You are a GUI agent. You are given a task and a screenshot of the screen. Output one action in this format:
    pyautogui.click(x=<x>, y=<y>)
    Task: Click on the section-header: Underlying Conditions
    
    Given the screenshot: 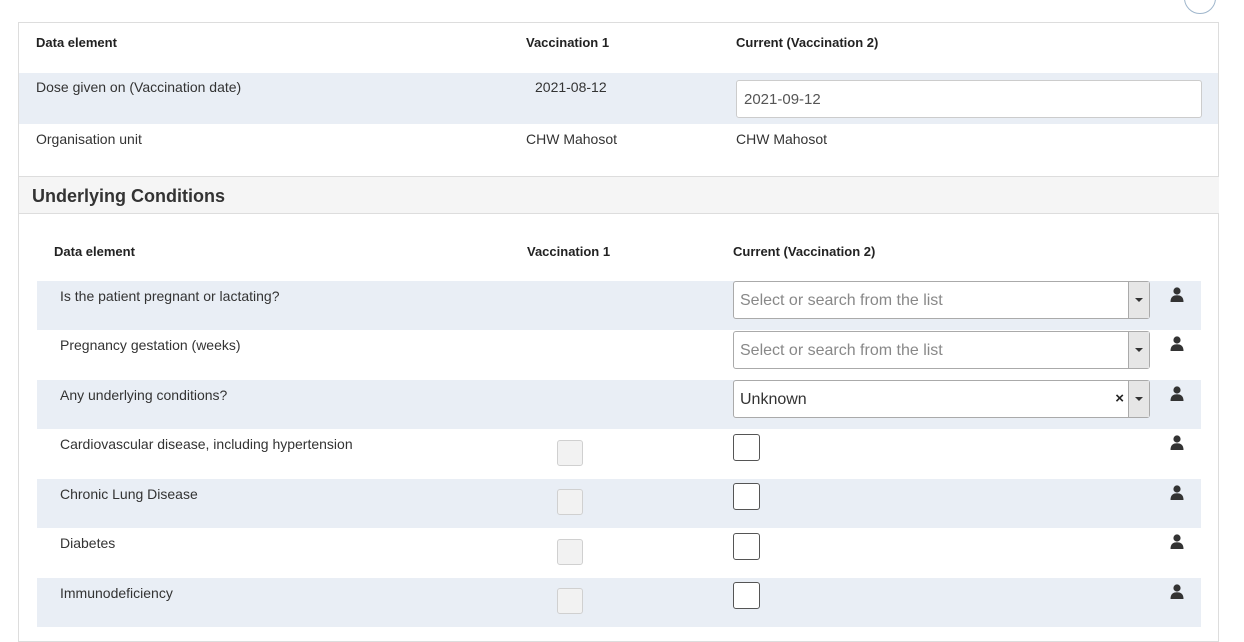 What is the action you would take?
    pyautogui.click(x=619, y=195)
    